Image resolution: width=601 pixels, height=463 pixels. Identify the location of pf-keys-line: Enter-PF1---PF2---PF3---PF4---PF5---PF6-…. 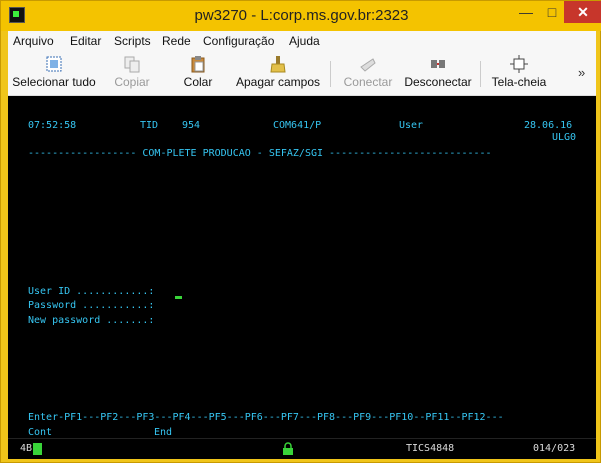
(266, 417).